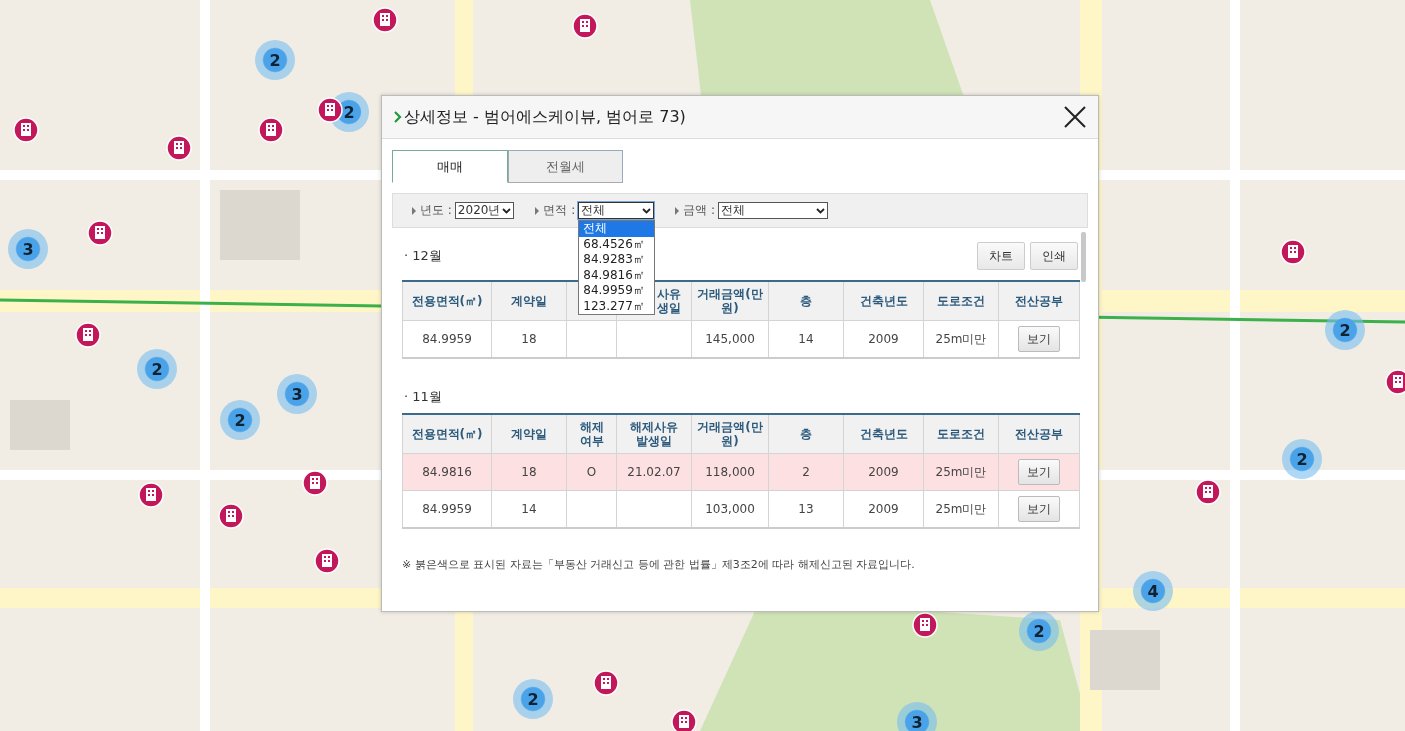  I want to click on table-cell: 2009, so click(883, 472).